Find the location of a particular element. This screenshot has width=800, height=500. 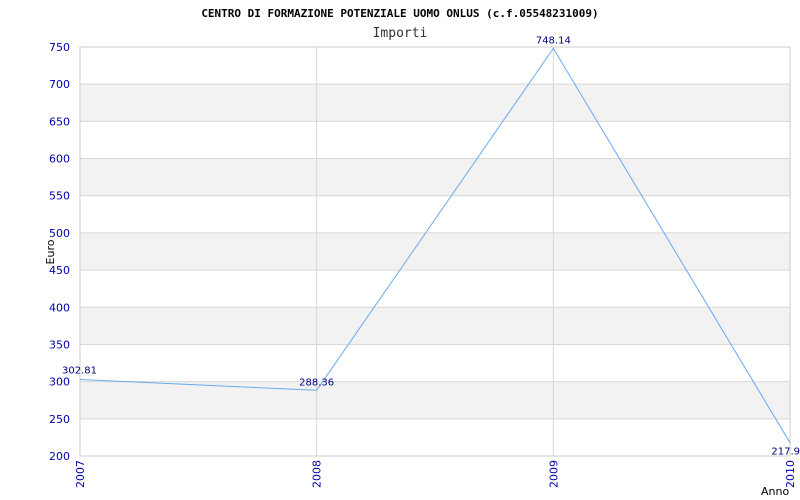

x-tick-label: 2008 is located at coordinates (317, 474).